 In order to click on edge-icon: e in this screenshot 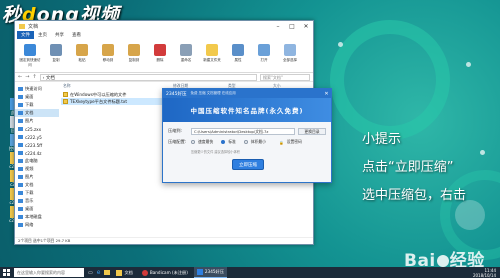, I will do `click(99, 272)`.